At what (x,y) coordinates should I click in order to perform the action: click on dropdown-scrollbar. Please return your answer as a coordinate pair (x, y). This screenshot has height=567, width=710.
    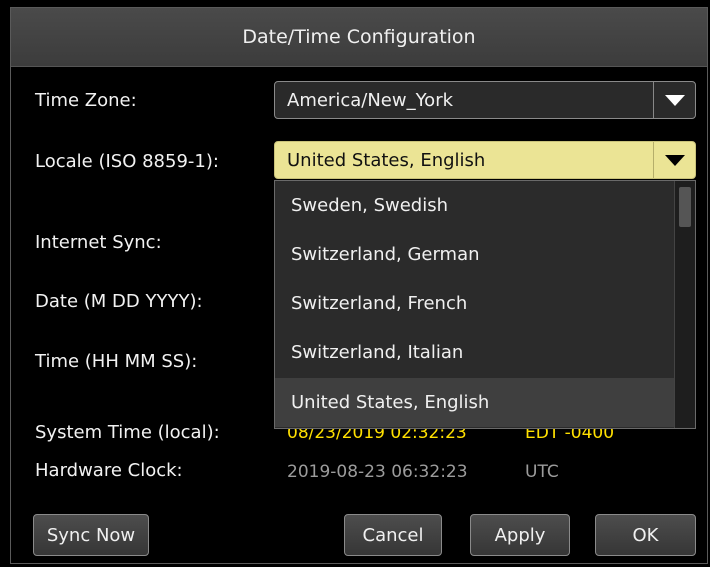
    Looking at the image, I should click on (684, 304).